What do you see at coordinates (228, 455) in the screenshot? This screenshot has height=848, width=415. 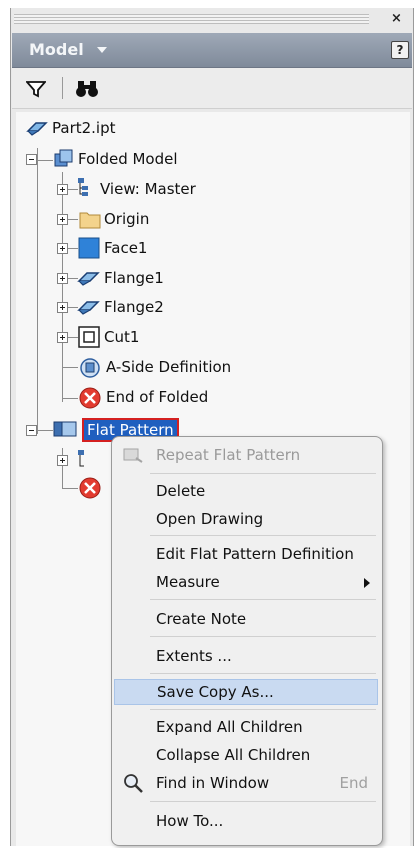 I see `menu-item-repeat-flat-pattern: Repeat Flat Pattern` at bounding box center [228, 455].